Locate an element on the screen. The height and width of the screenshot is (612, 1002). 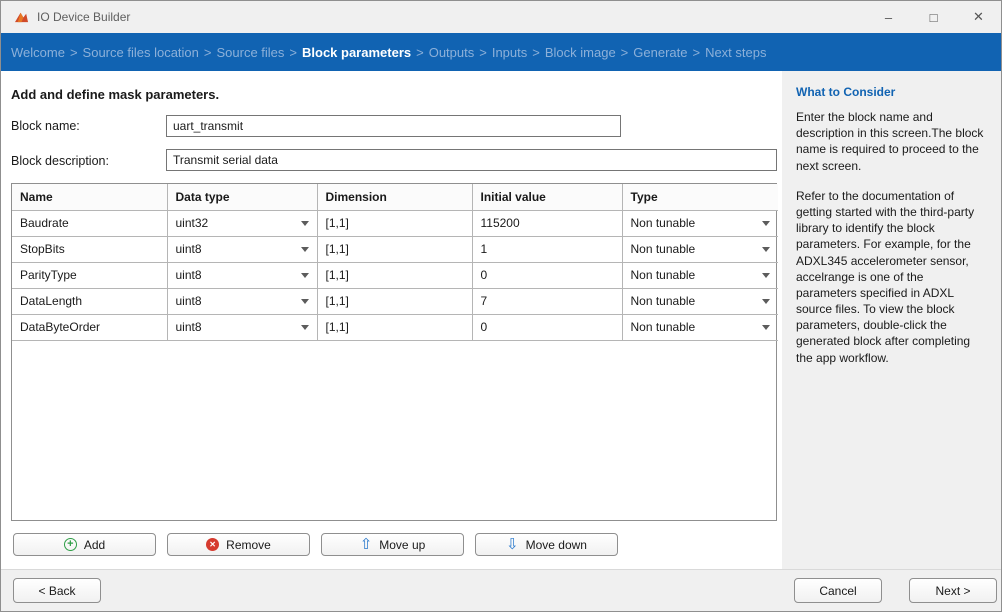
table-row: StopBits uint8 [1,1] 1 Non tunable is located at coordinates (395, 249).